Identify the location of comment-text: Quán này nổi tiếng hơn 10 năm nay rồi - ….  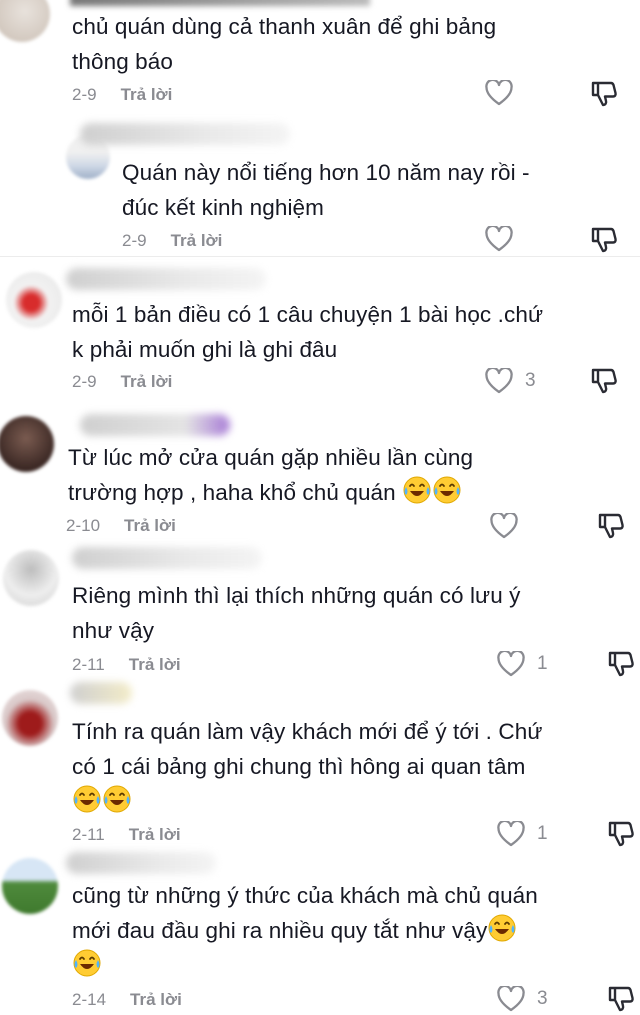
(326, 190).